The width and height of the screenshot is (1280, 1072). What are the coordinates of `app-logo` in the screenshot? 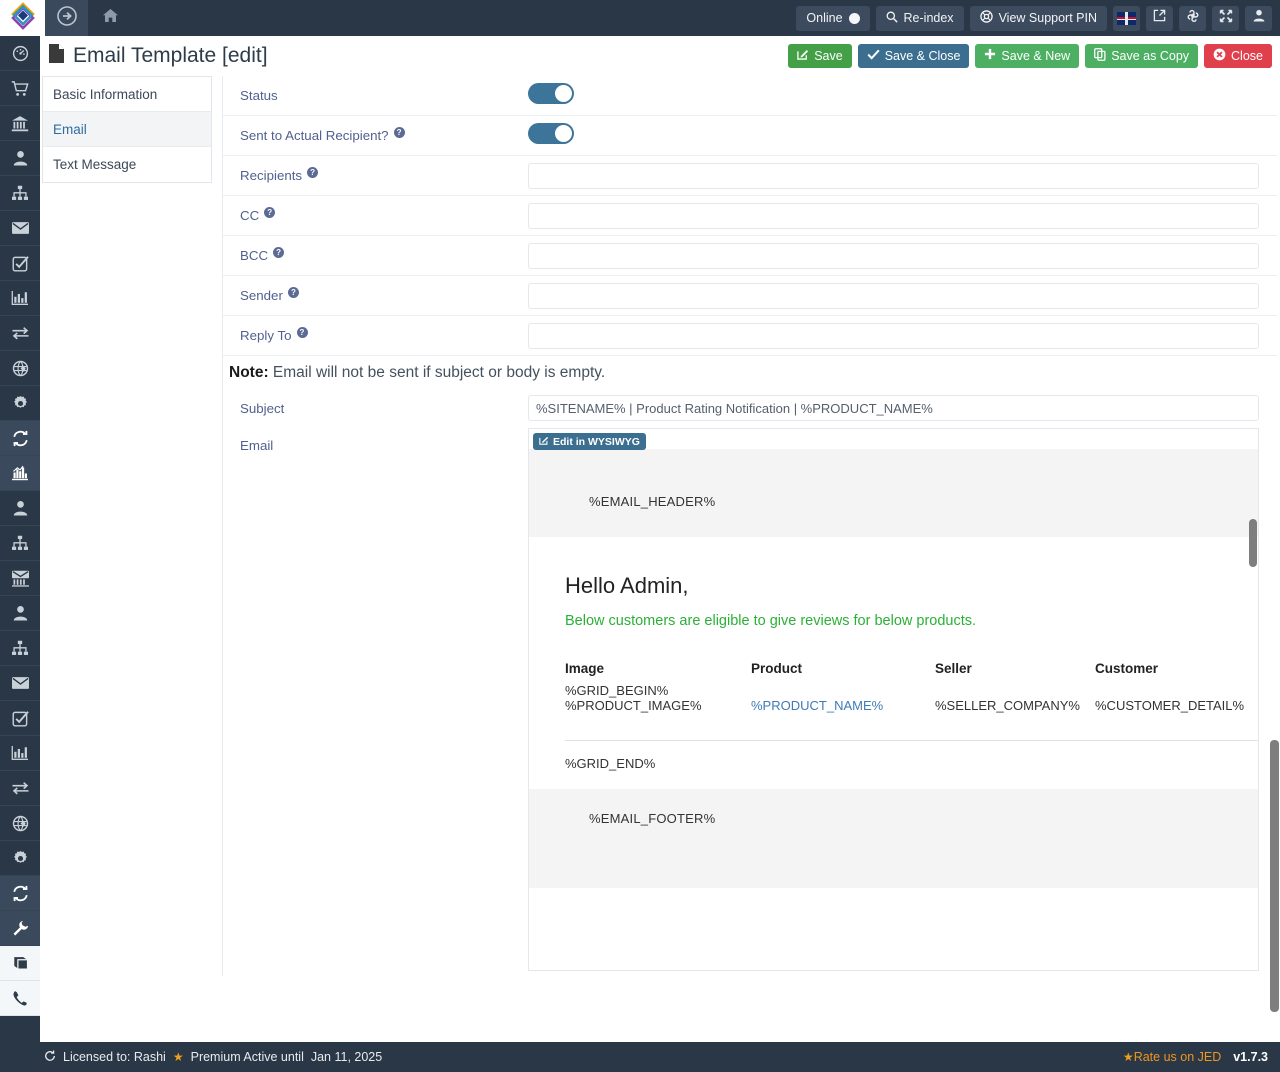 It's located at (22, 18).